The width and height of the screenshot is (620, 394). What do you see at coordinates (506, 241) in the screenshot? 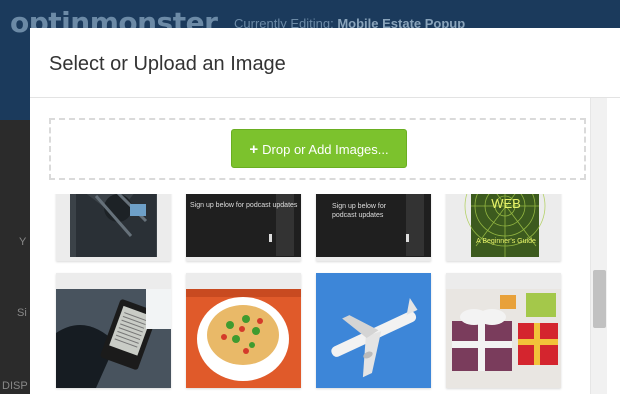
I see `ebook-subtitle: A Beginner's Guide` at bounding box center [506, 241].